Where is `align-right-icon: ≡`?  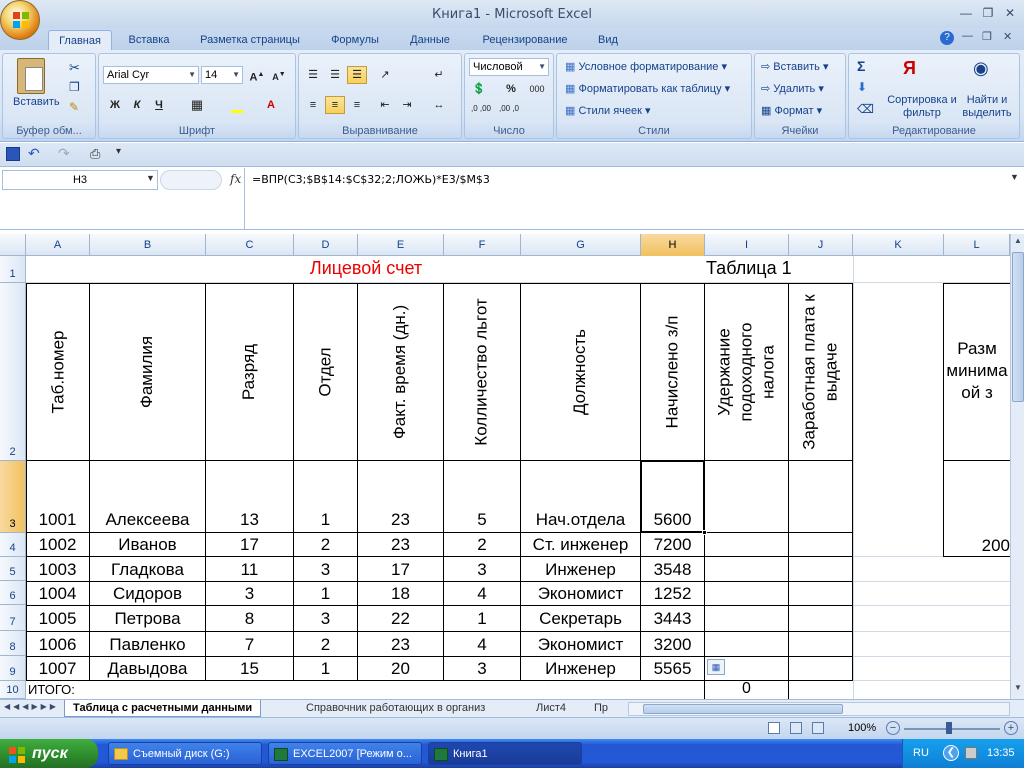 align-right-icon: ≡ is located at coordinates (357, 105).